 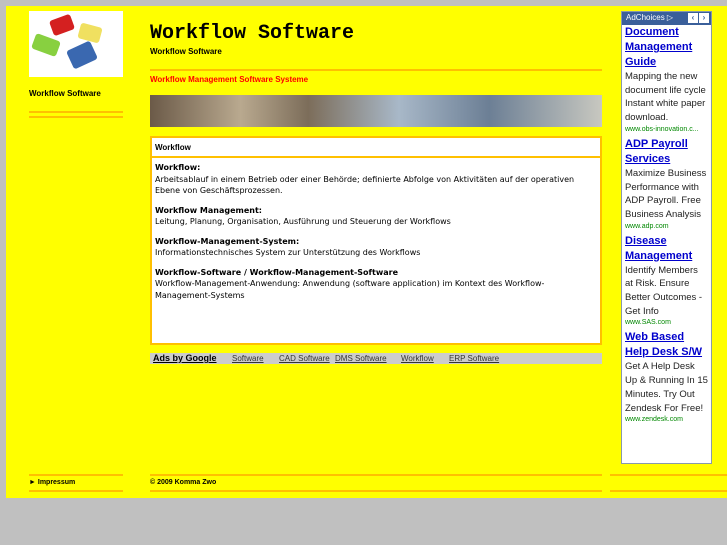 I want to click on ad-url: www.adp.com, so click(x=666, y=227).